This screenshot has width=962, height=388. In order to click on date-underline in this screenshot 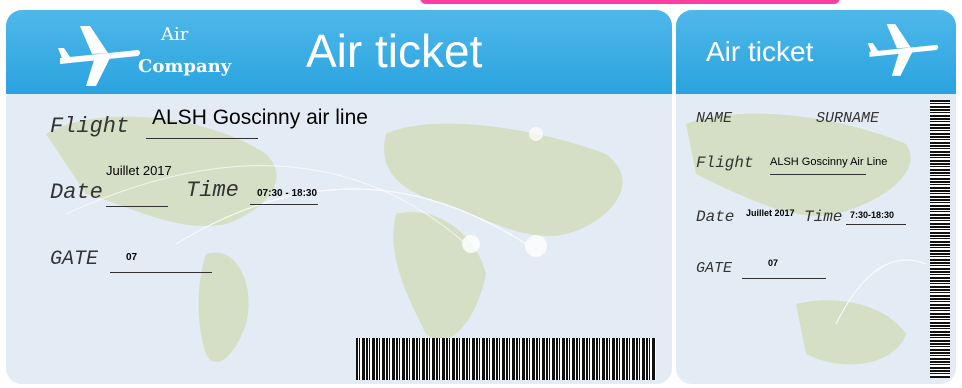, I will do `click(137, 206)`.